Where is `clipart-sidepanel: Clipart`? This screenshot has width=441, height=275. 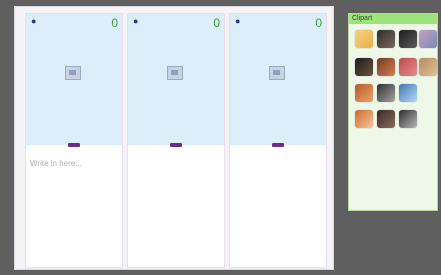
clipart-sidepanel: Clipart is located at coordinates (393, 112).